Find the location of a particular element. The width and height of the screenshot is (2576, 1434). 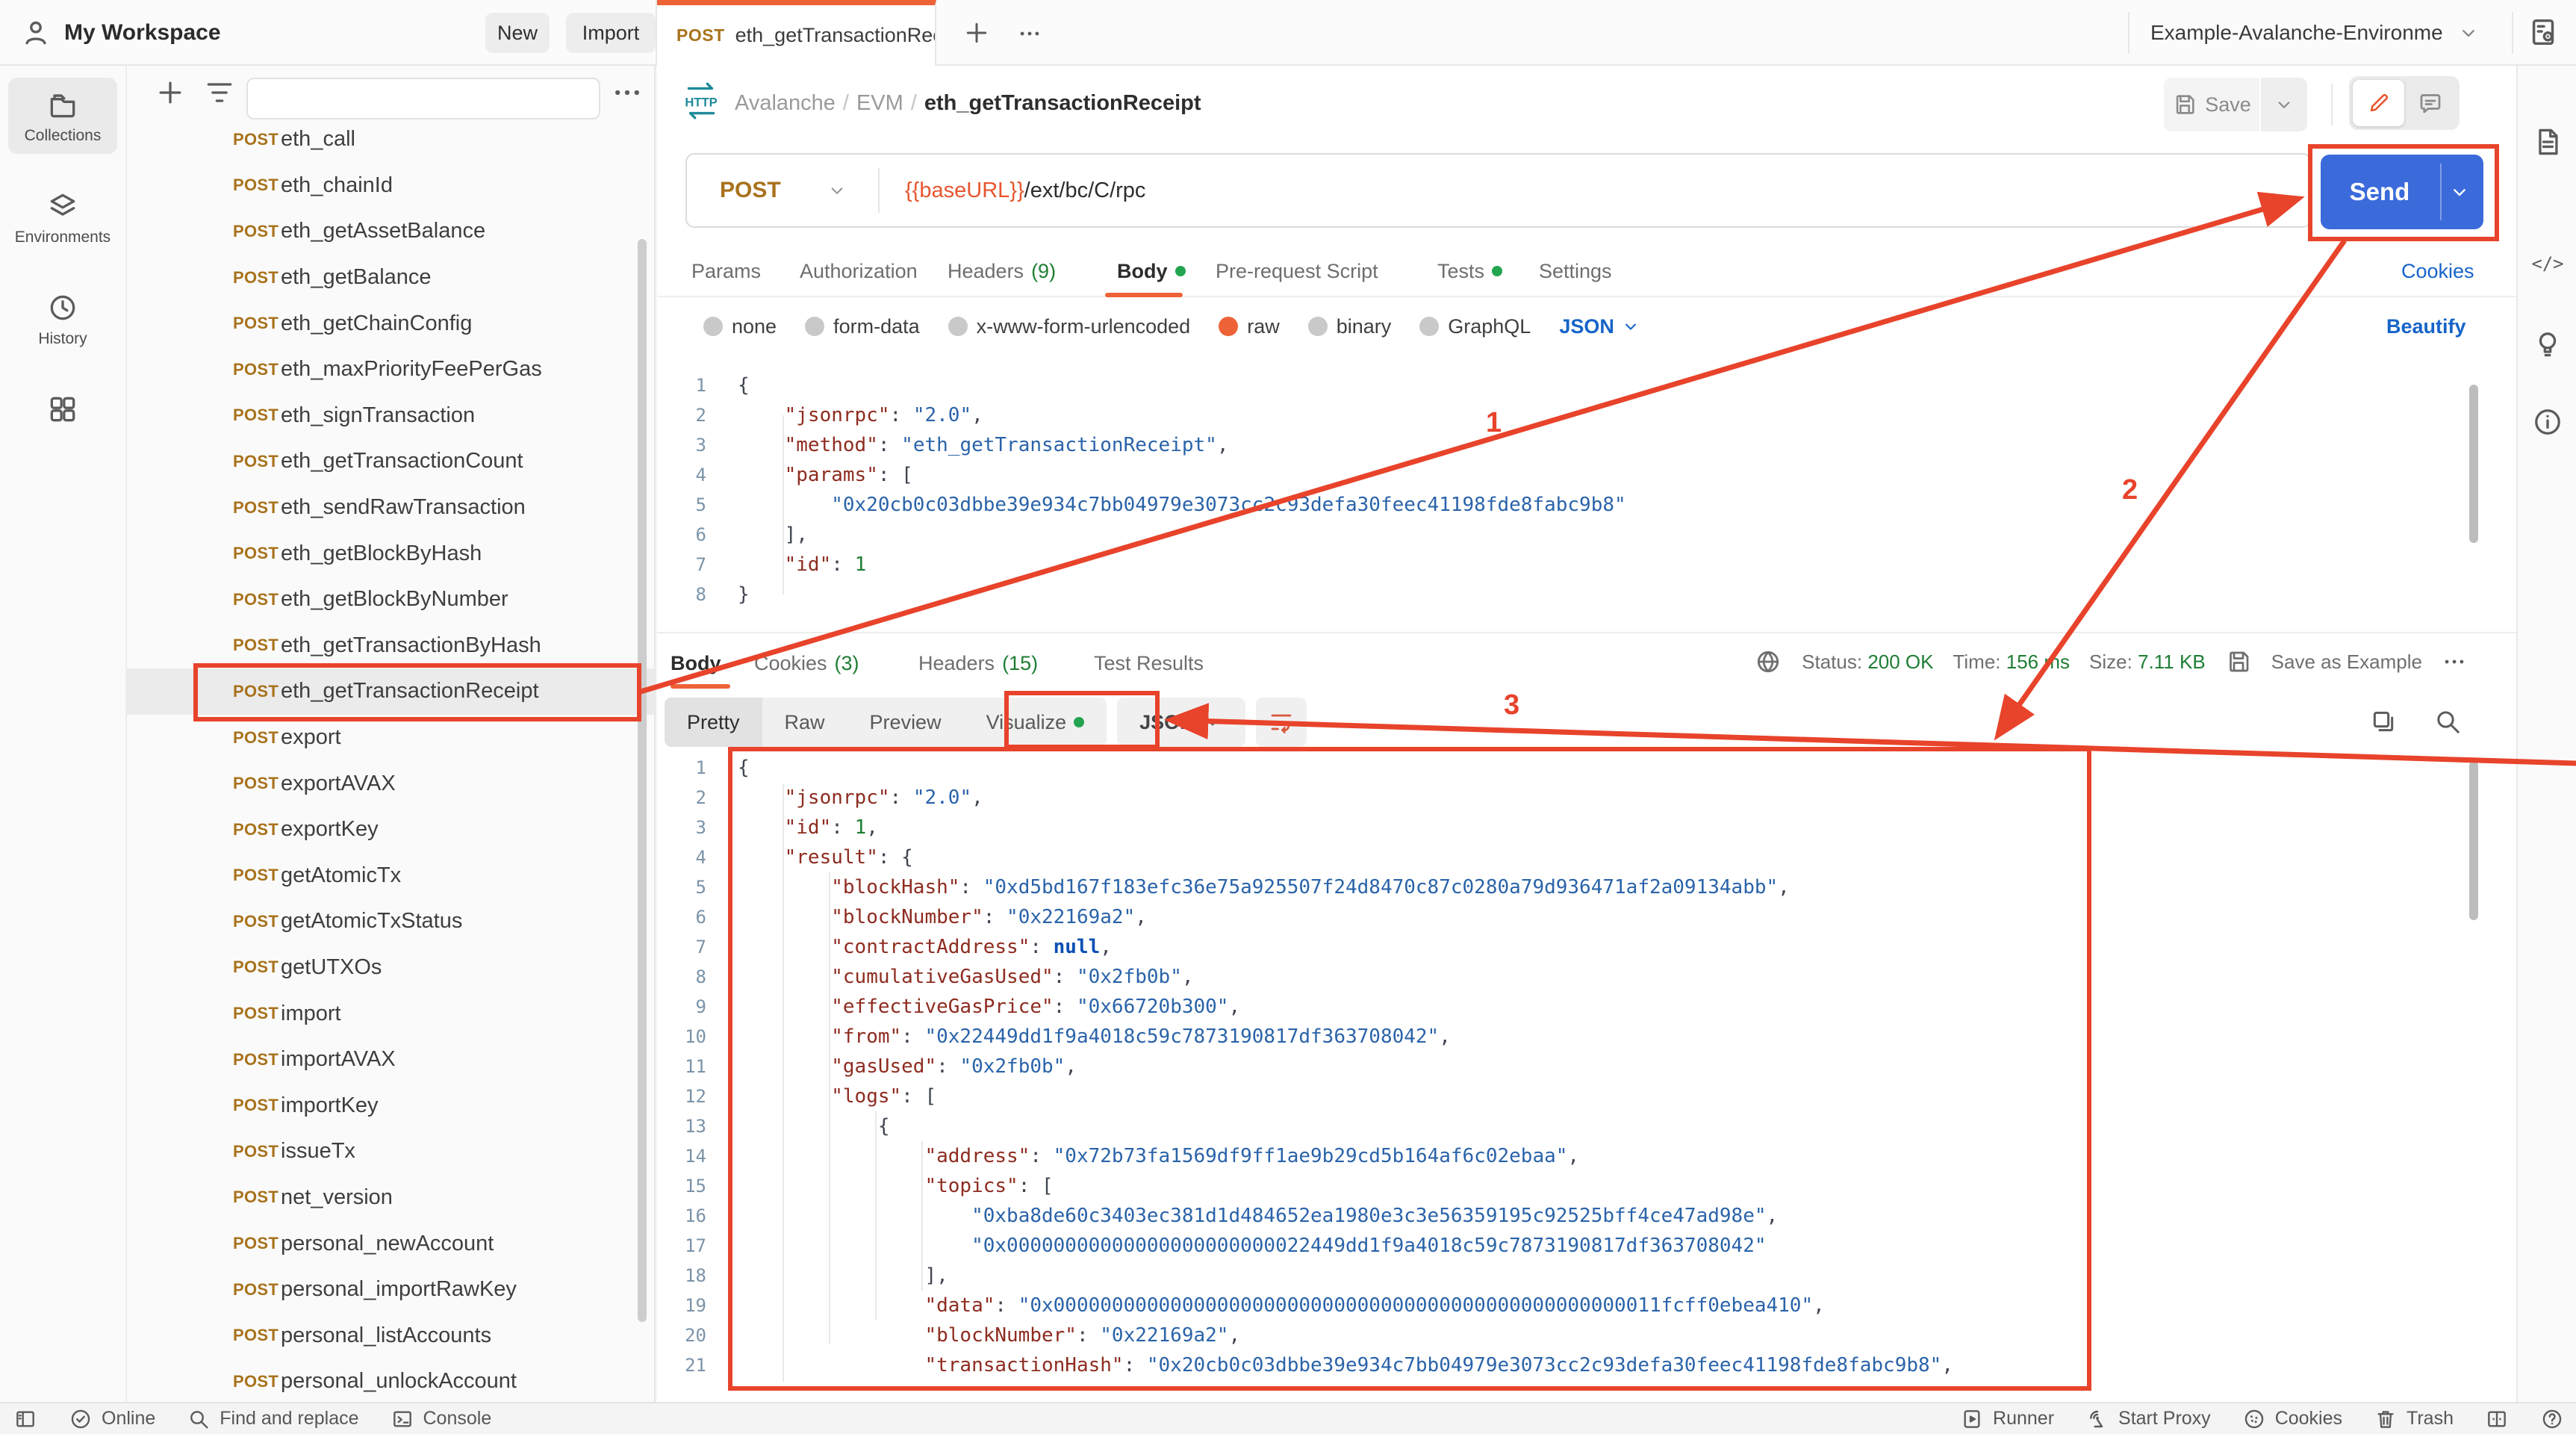

sidebar-search-input is located at coordinates (423, 99).